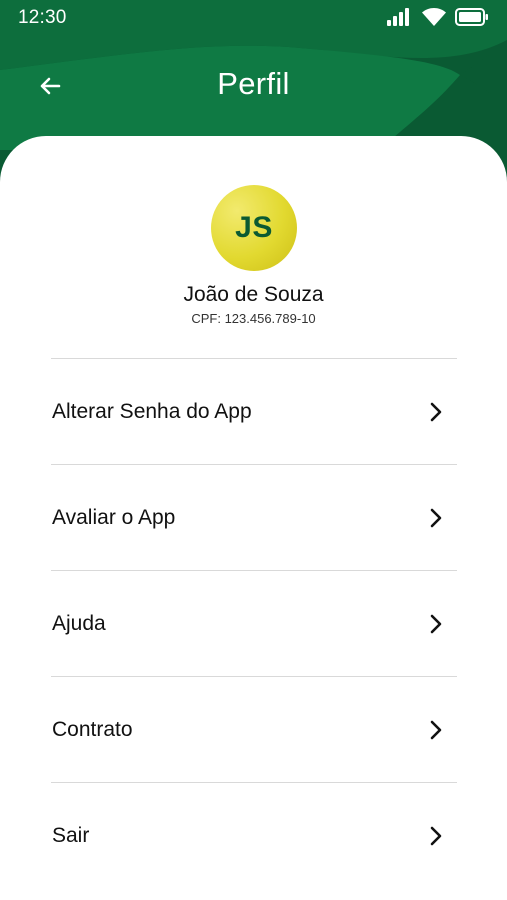 The image size is (507, 900). Describe the element at coordinates (400, 17) in the screenshot. I see `signal-icon` at that location.